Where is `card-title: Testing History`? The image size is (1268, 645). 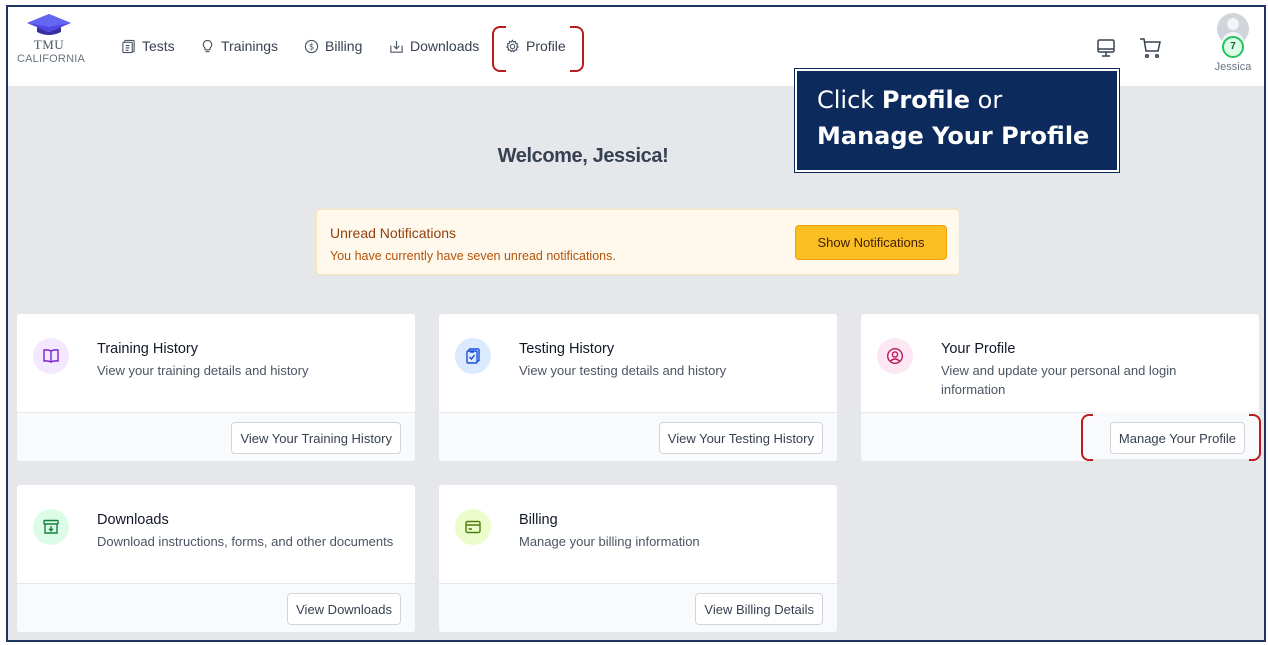 card-title: Testing History is located at coordinates (567, 349).